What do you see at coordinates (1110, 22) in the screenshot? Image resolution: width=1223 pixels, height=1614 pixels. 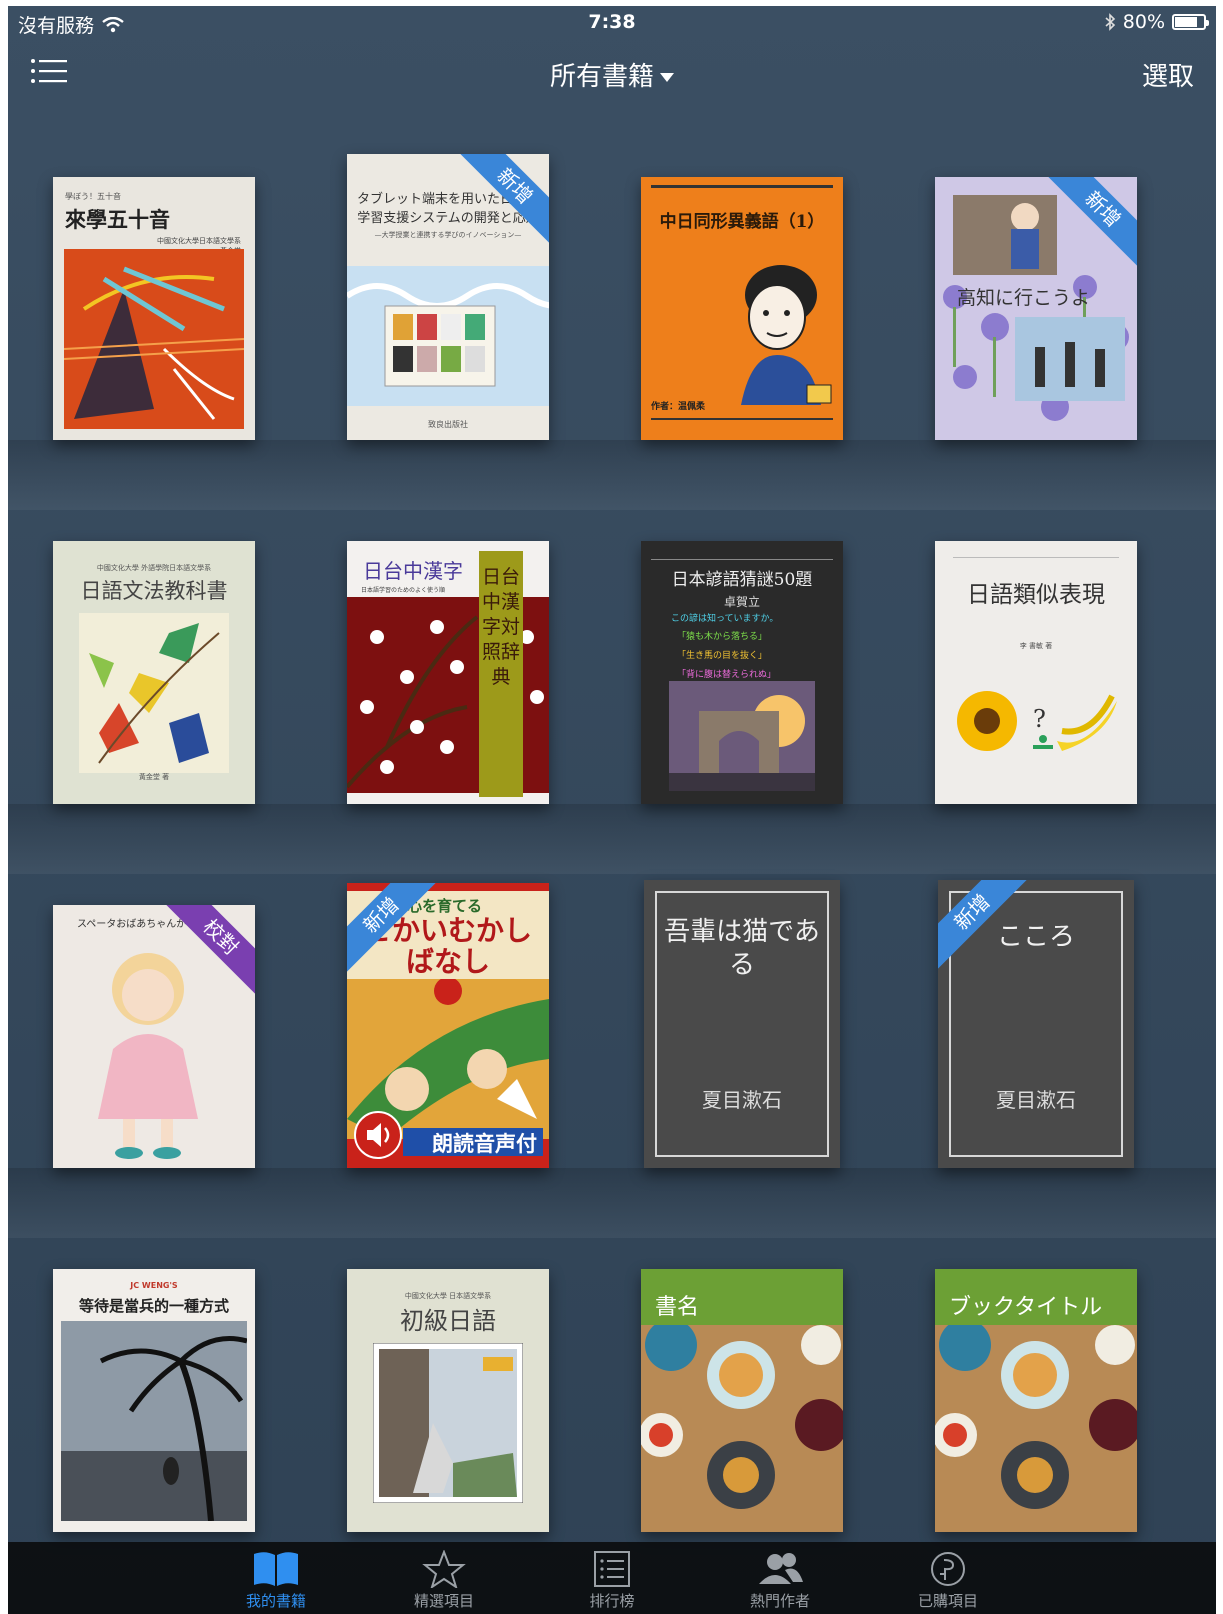 I see `bluetooth-icon` at bounding box center [1110, 22].